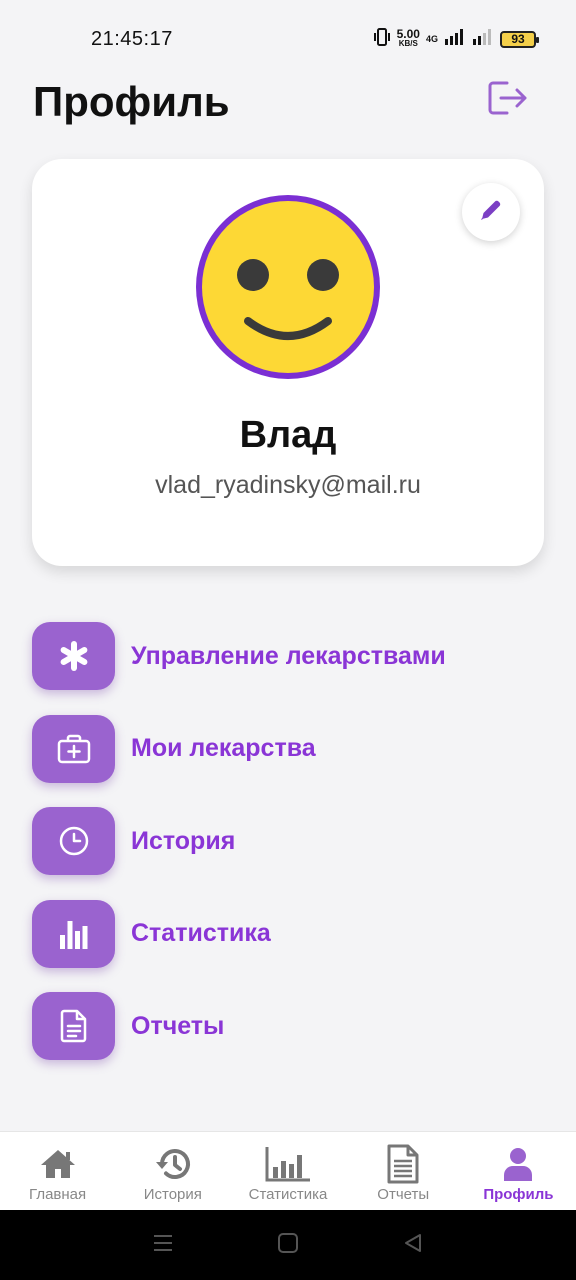  I want to click on menu-item-manage-medicines: Управление лекарствами, so click(288, 656).